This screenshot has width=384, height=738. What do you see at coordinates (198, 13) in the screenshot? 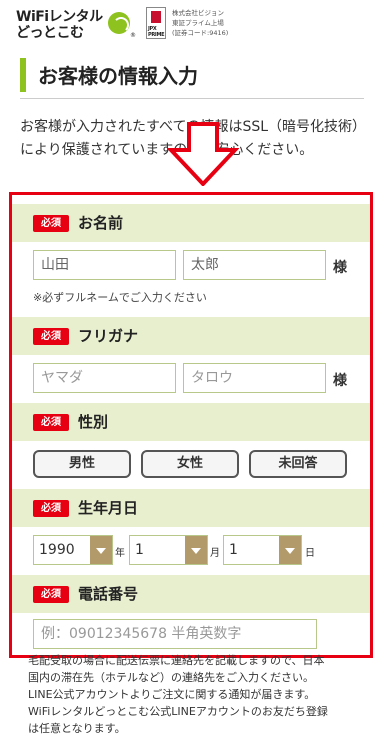
I see `company-name: 株式会社ビジョン` at bounding box center [198, 13].